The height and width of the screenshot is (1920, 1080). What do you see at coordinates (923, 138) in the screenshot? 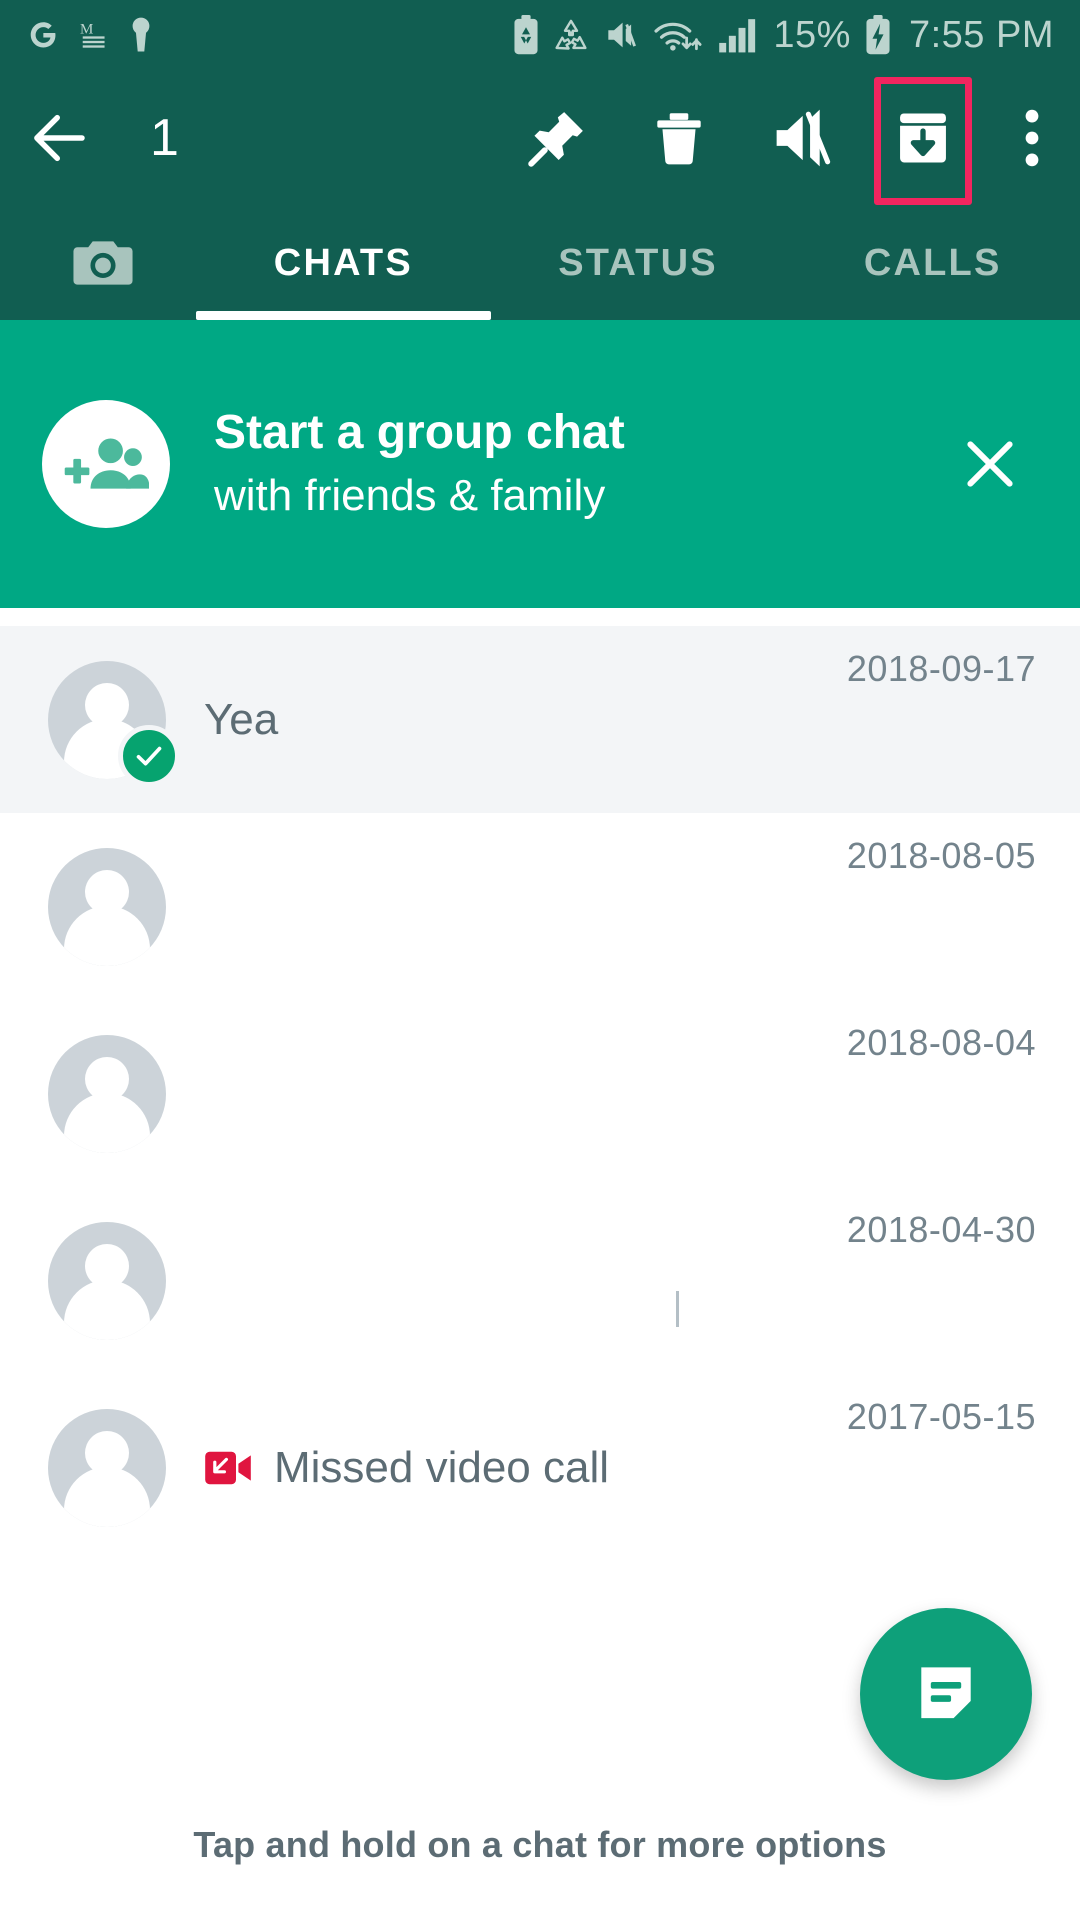
I see `archive-icon` at bounding box center [923, 138].